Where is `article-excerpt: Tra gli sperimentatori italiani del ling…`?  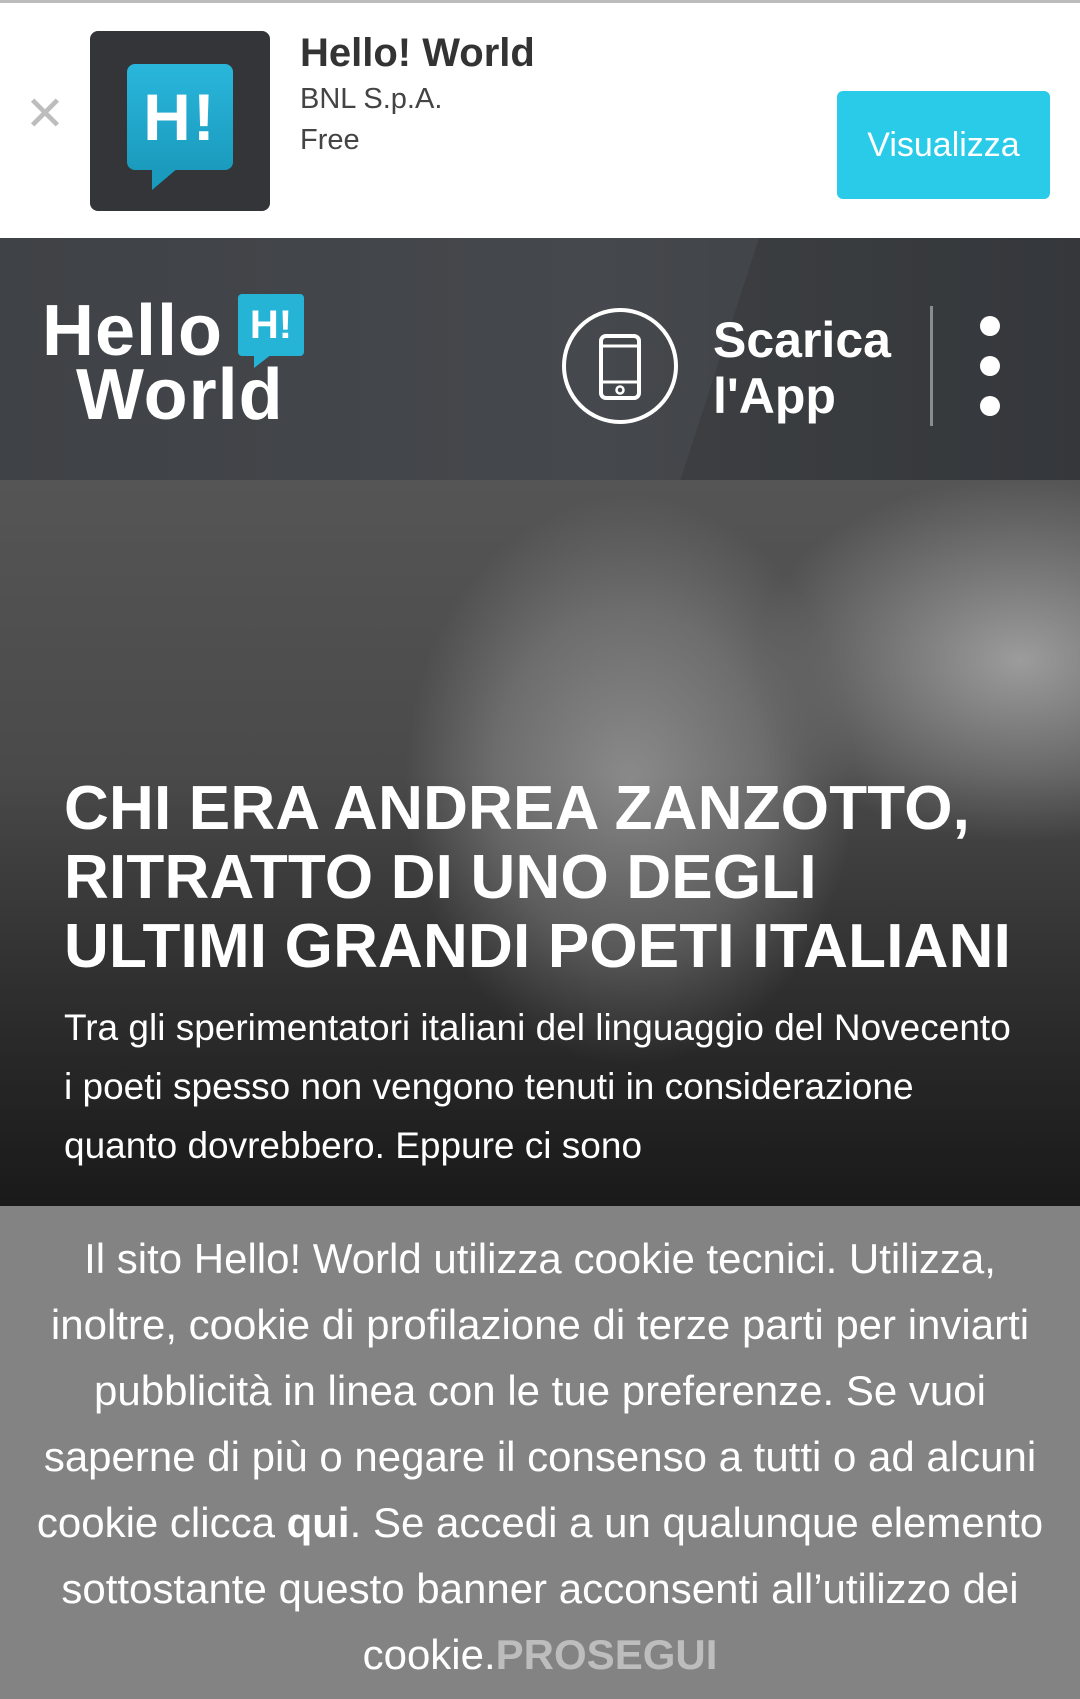 article-excerpt: Tra gli sperimentatori italiani del ling… is located at coordinates (537, 1086).